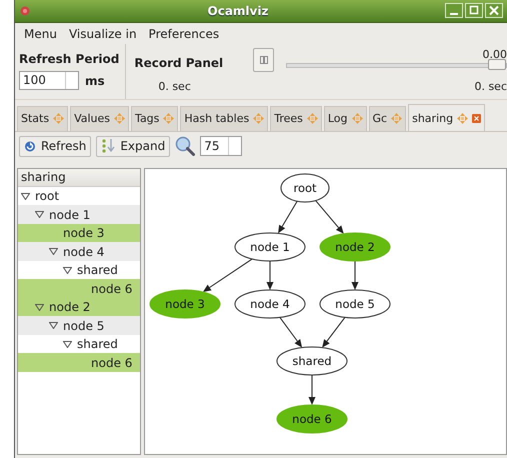  I want to click on refresh-icon, so click(30, 146).